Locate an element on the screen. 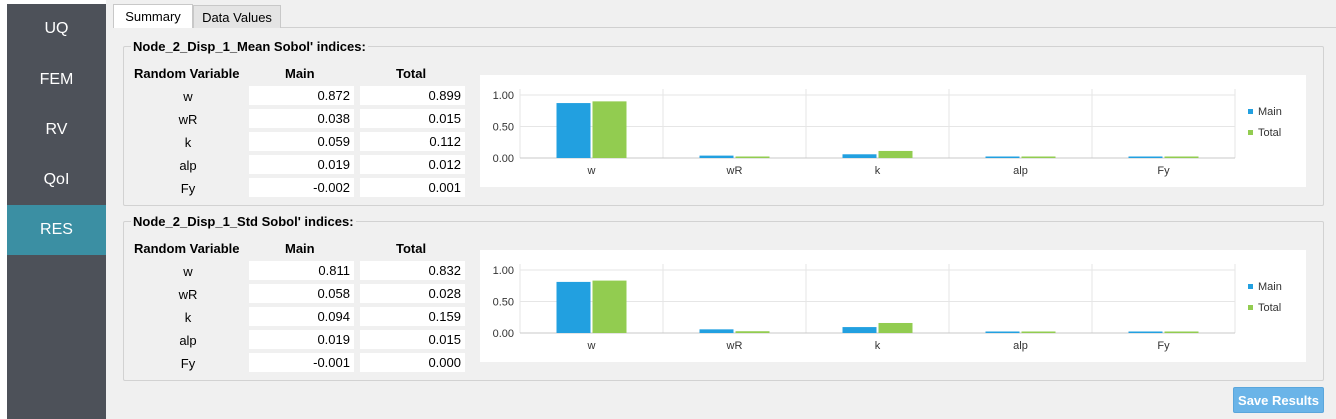 This screenshot has width=1336, height=419. sidebar-item-label: UQ is located at coordinates (56, 28).